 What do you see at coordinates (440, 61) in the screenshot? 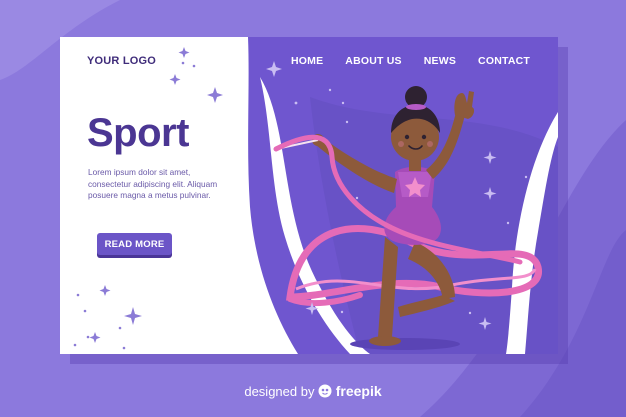
I see `nav-news: NEWS` at bounding box center [440, 61].